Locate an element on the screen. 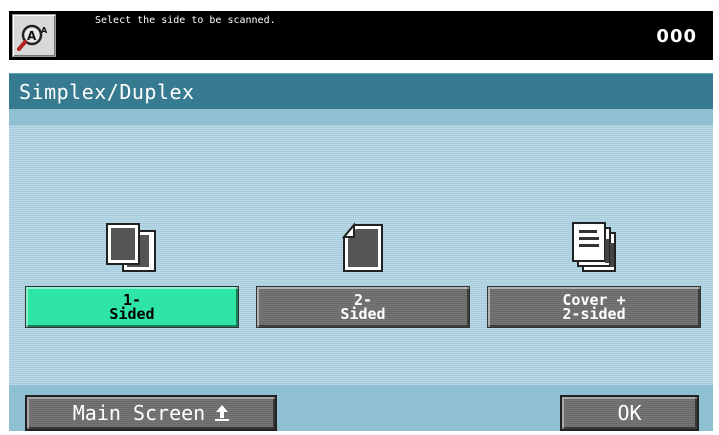 This screenshot has width=719, height=435. copy-counter: 000 is located at coordinates (676, 36).